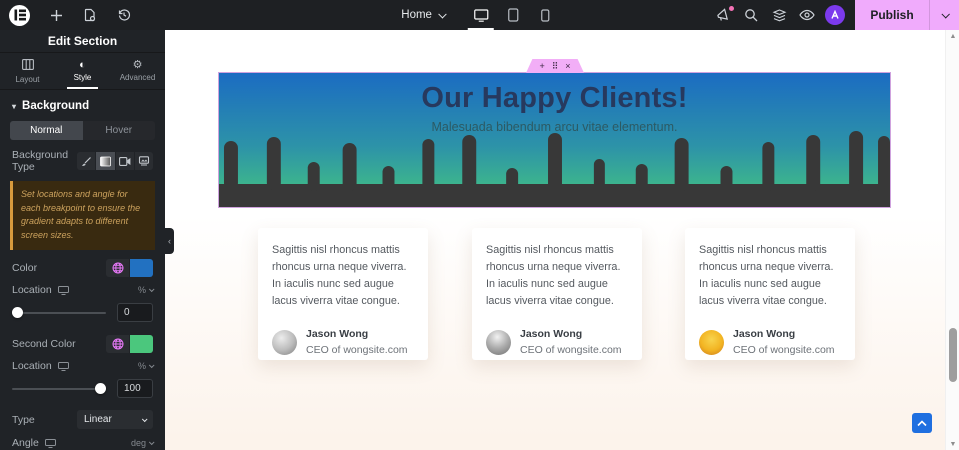  I want to click on topbar-left-group, so click(66, 15).